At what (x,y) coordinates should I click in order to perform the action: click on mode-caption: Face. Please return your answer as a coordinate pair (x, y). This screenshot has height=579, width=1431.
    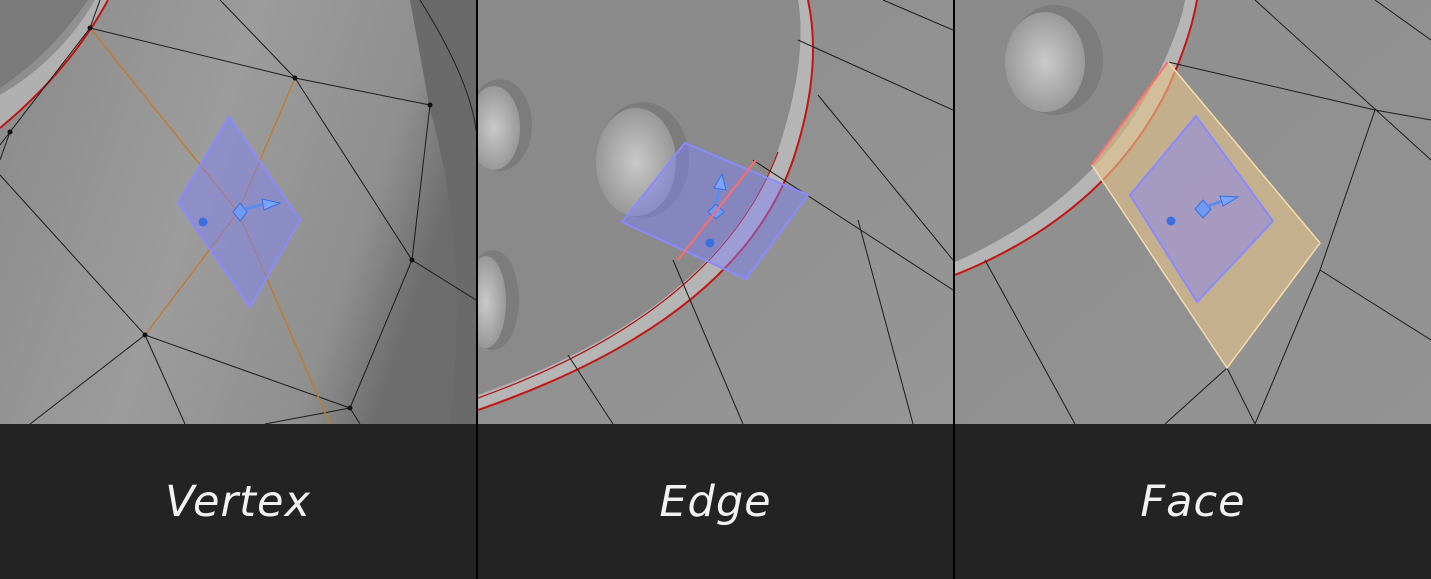
    Looking at the image, I should click on (1193, 501).